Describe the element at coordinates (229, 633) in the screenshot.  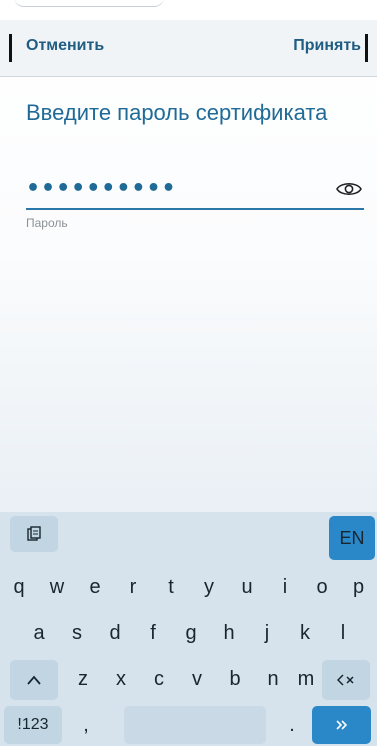
I see `key-h: h` at that location.